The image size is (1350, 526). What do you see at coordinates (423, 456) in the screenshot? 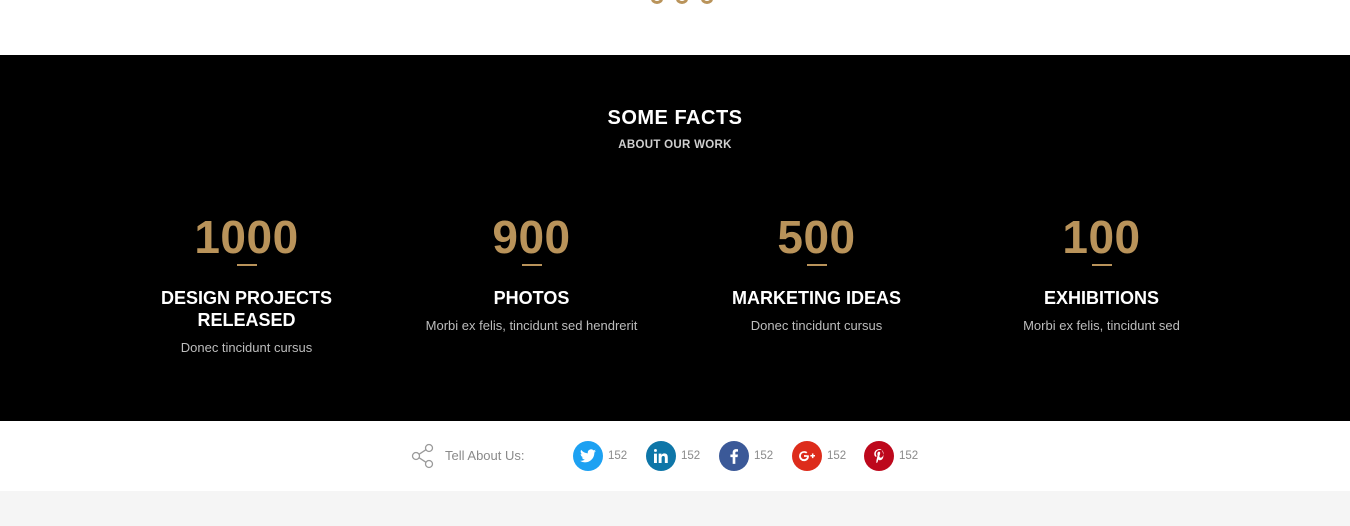
I see `share-icon` at bounding box center [423, 456].